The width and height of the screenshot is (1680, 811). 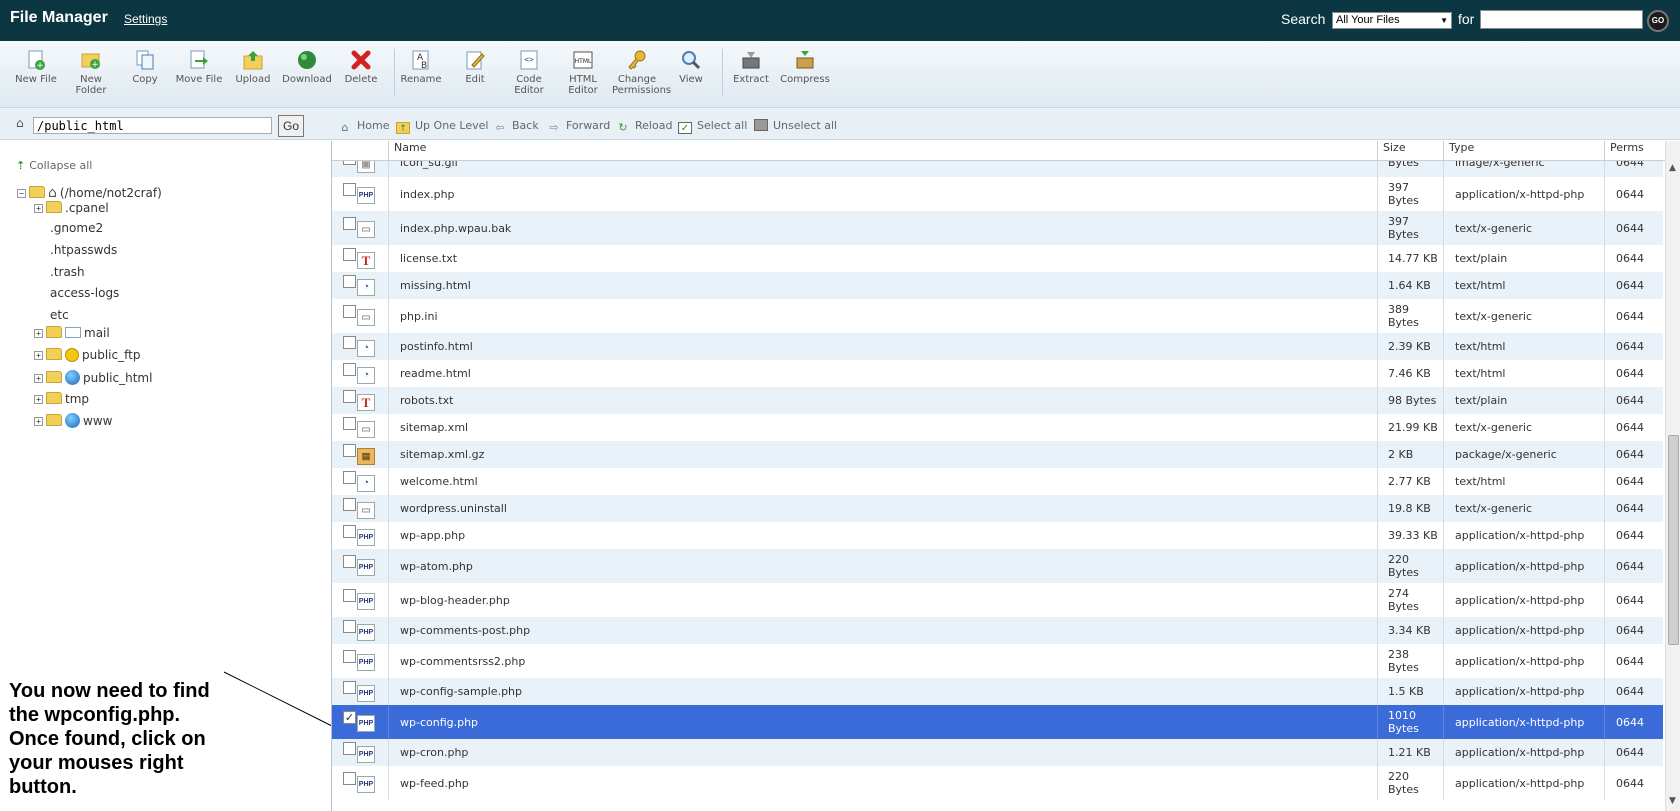 What do you see at coordinates (71, 208) in the screenshot?
I see `tree-item-cpanel: + .cpanel` at bounding box center [71, 208].